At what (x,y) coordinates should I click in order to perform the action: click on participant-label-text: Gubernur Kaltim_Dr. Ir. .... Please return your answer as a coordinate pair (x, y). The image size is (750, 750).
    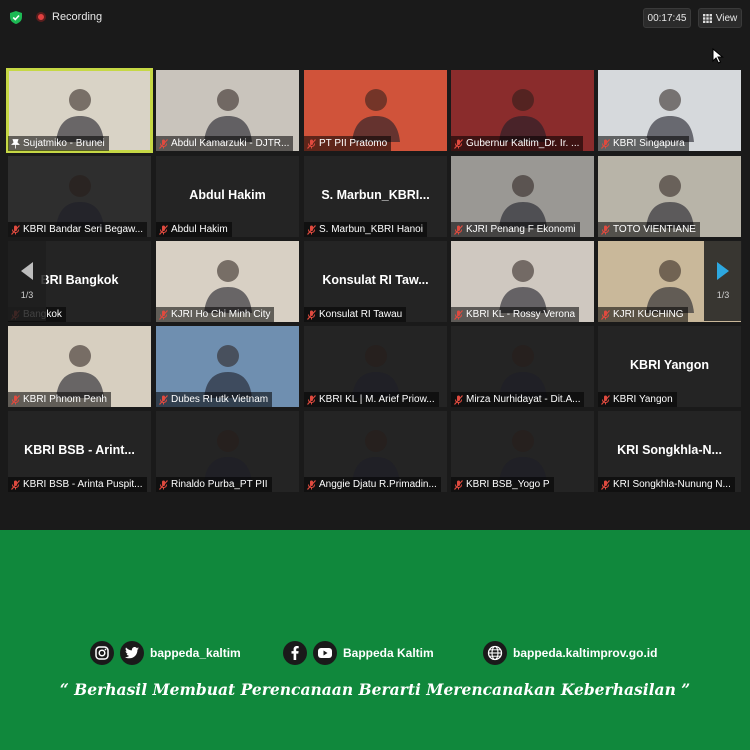
    Looking at the image, I should click on (523, 143).